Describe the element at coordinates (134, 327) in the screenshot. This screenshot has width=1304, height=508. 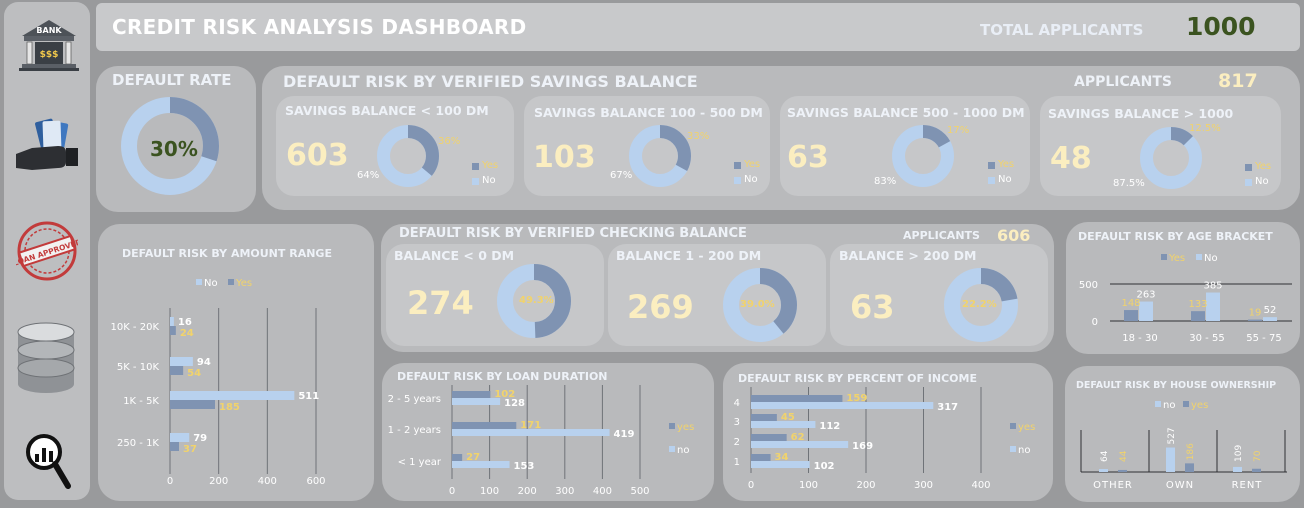
I see `category-label: 10K - 20K` at that location.